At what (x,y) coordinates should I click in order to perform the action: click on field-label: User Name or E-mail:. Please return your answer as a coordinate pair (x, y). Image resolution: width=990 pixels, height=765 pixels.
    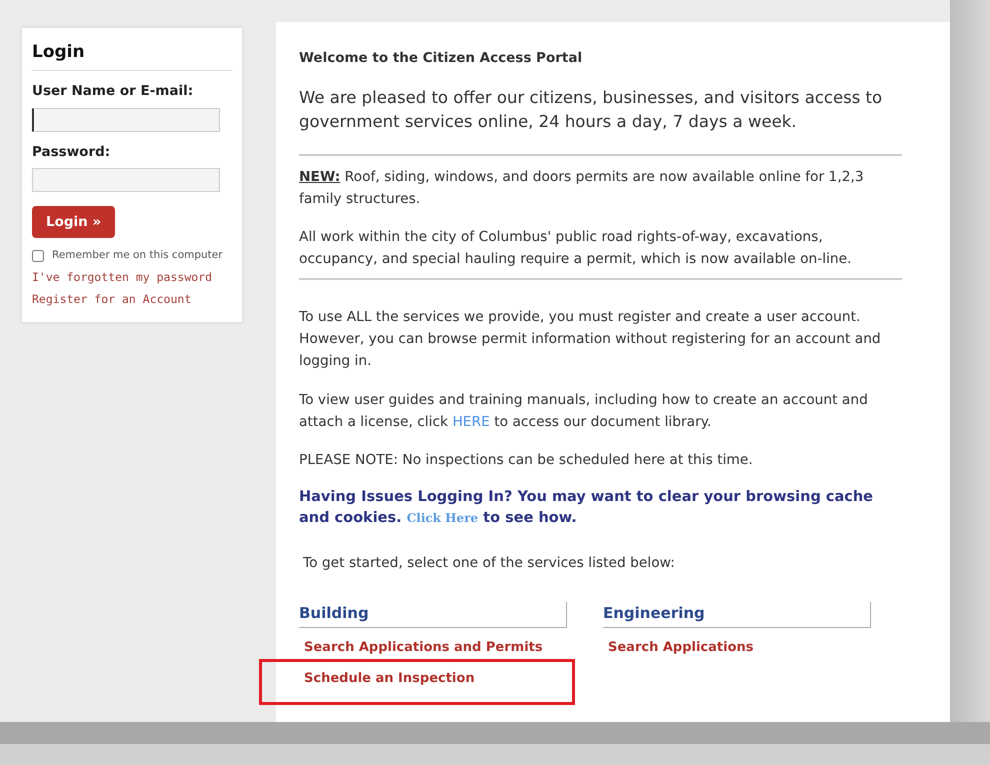
    Looking at the image, I should click on (113, 92).